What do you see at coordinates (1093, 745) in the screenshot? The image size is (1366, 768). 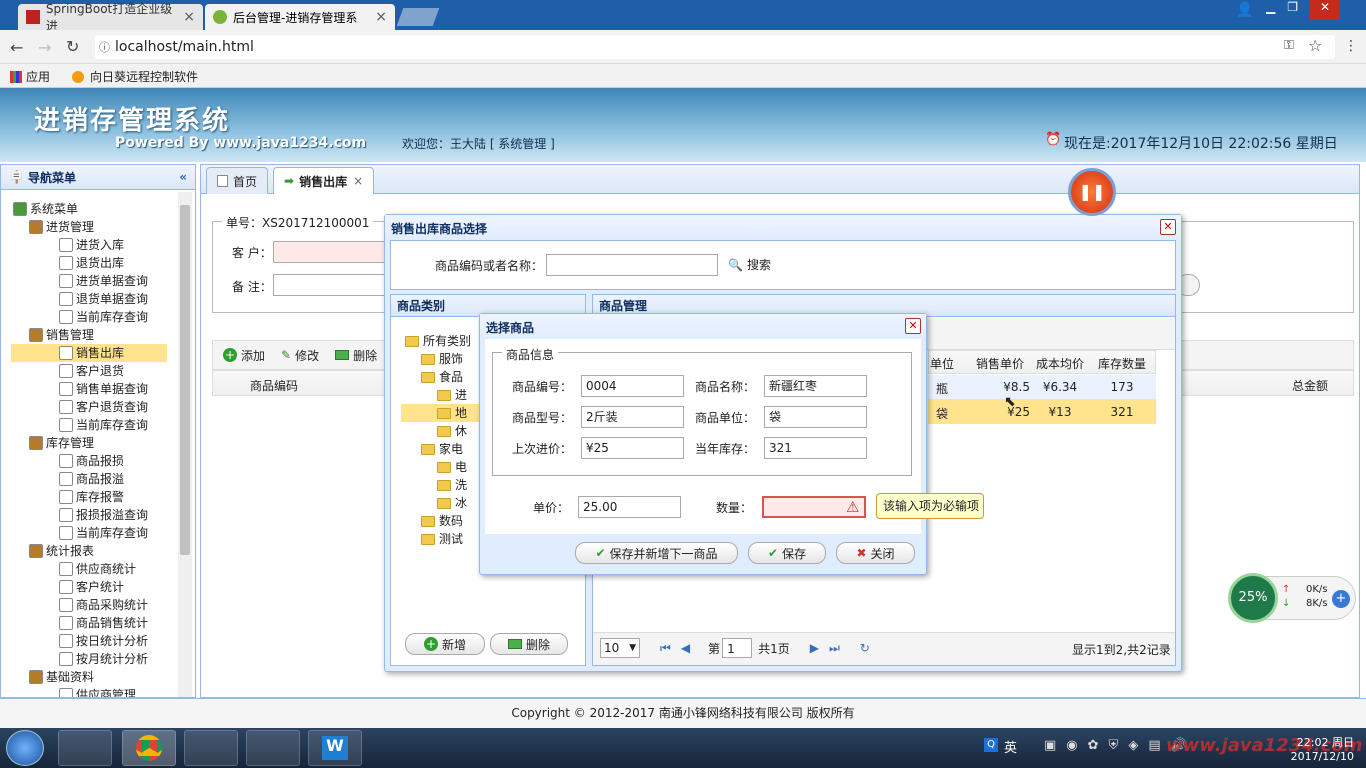 I see `tray-icon: ✿` at bounding box center [1093, 745].